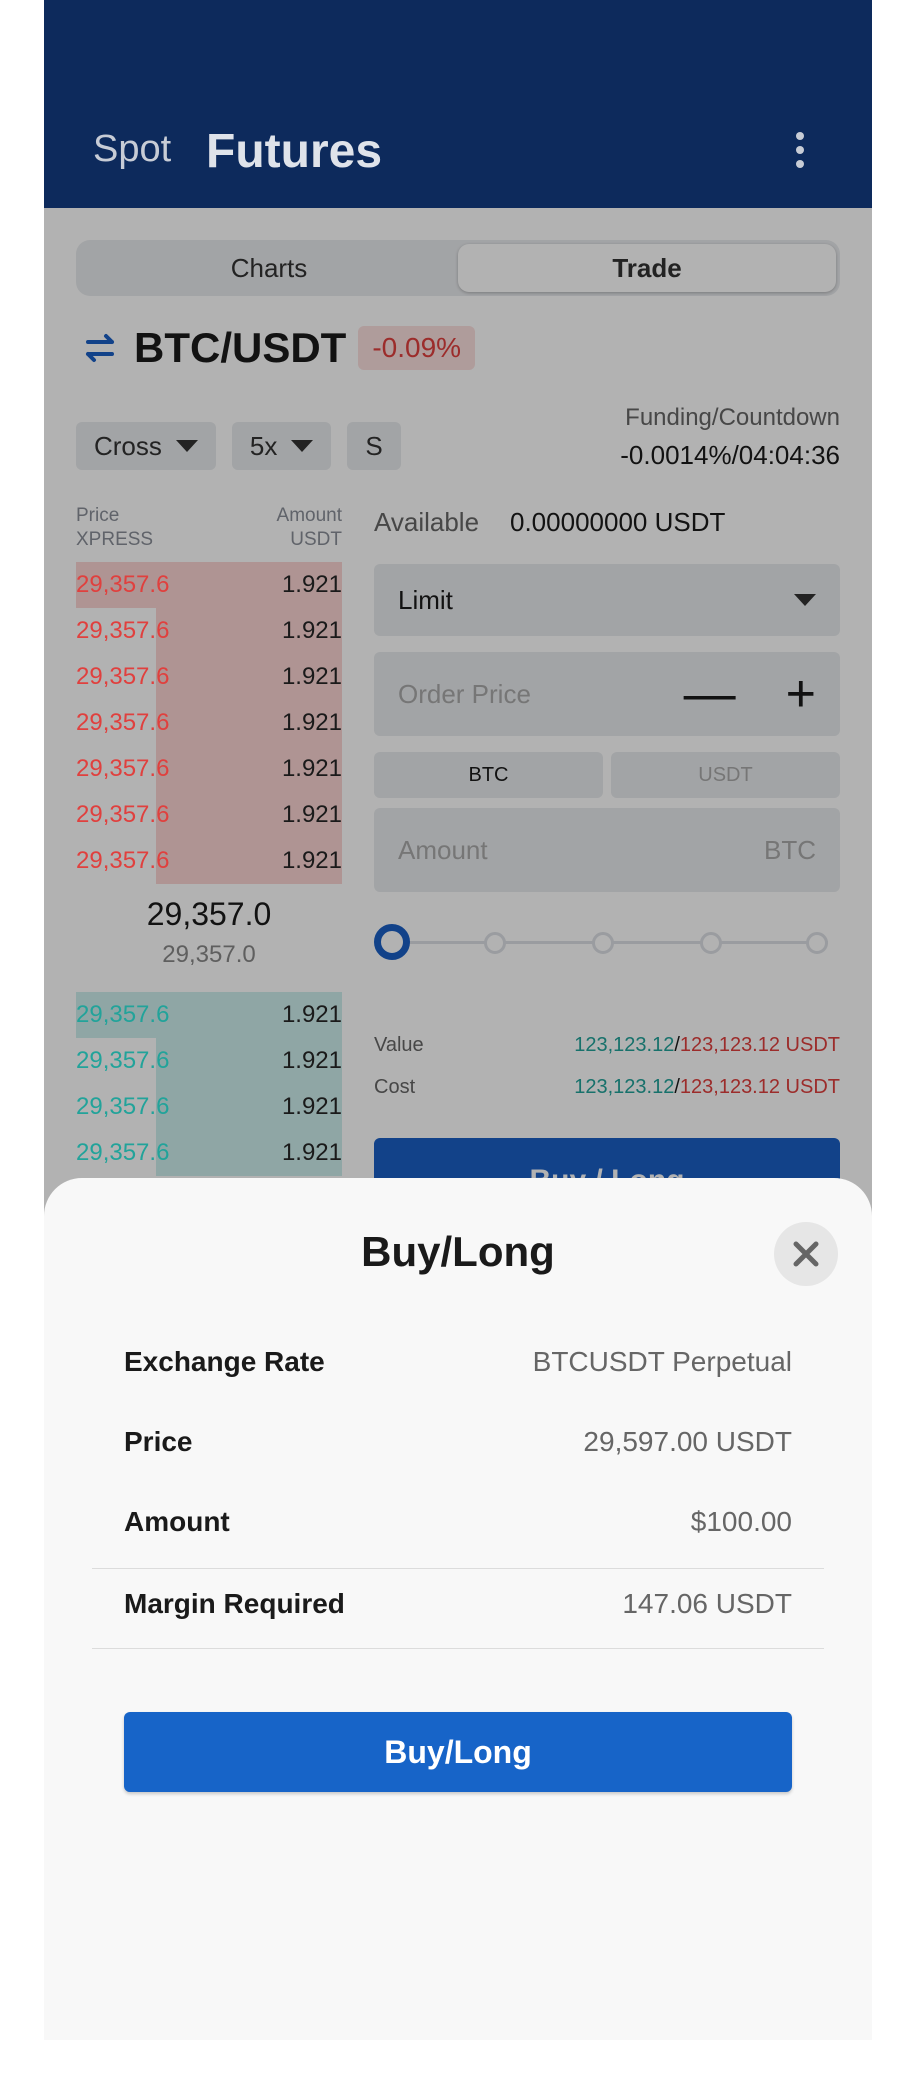 The image size is (916, 2080). What do you see at coordinates (741, 1521) in the screenshot?
I see `summary-value: $100.00` at bounding box center [741, 1521].